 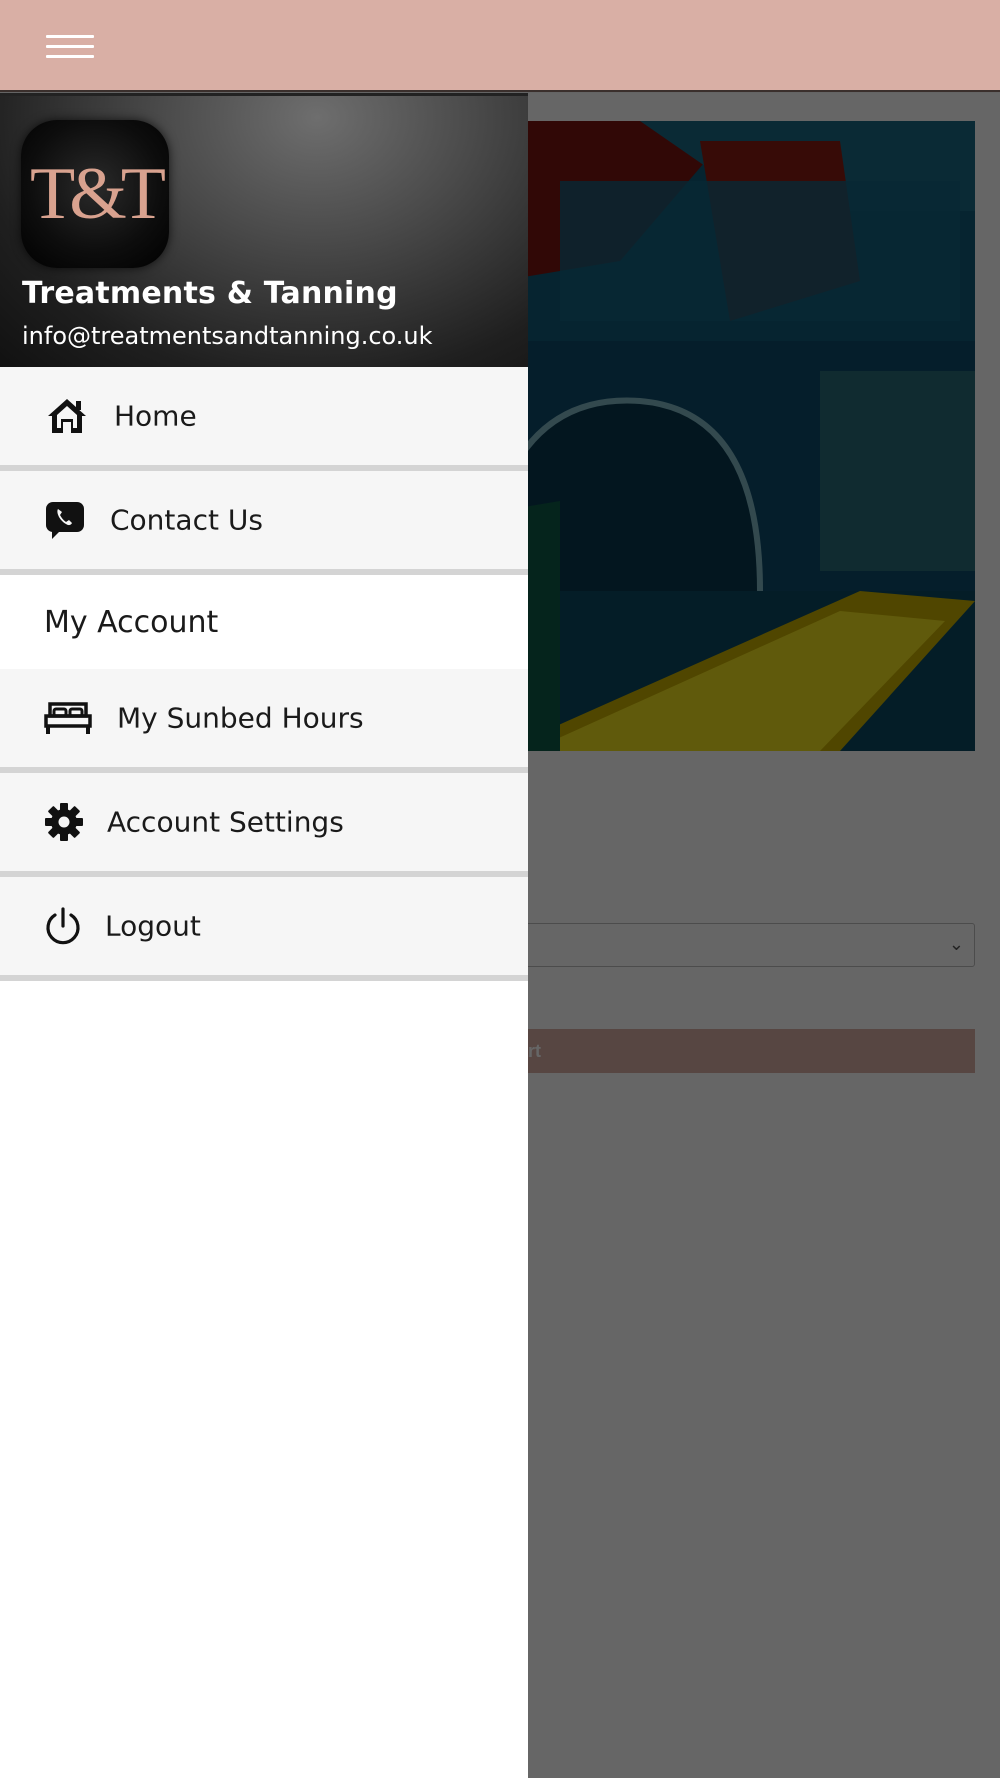 What do you see at coordinates (68, 718) in the screenshot?
I see `bed-icon` at bounding box center [68, 718].